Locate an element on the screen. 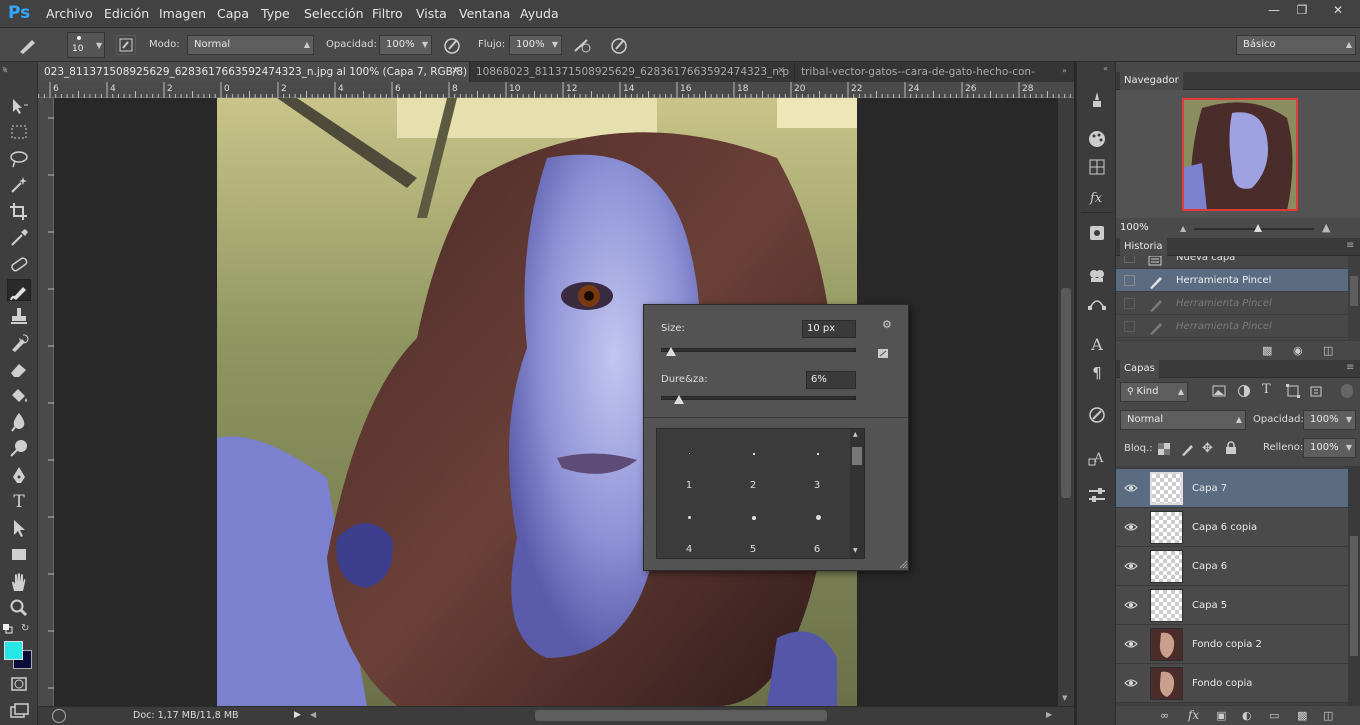  adjustments-icon is located at coordinates (1097, 233).